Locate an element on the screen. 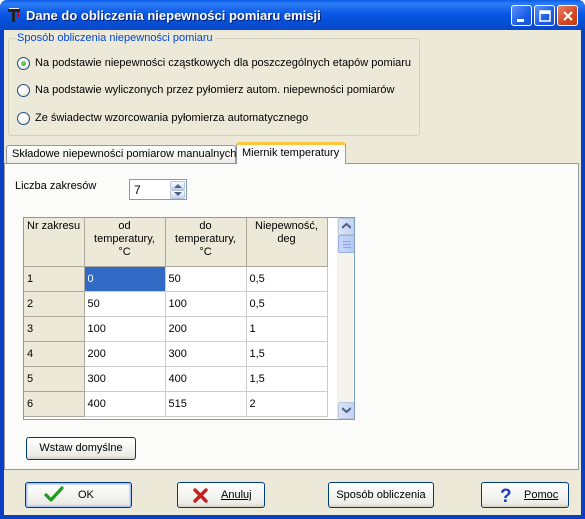 This screenshot has width=585, height=519. grid-vertical-scrollbar is located at coordinates (345, 318).